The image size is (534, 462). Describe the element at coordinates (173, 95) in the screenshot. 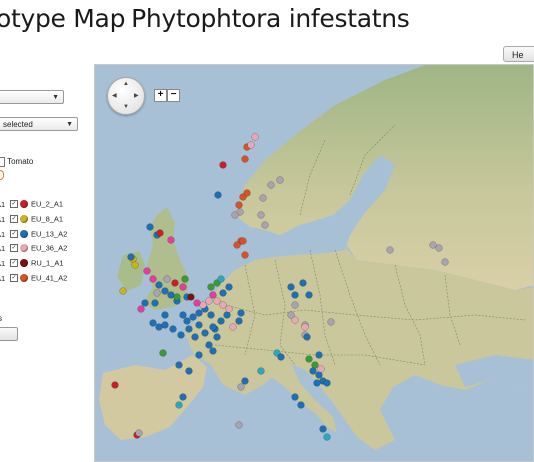

I see `zoom-out-button: −` at that location.